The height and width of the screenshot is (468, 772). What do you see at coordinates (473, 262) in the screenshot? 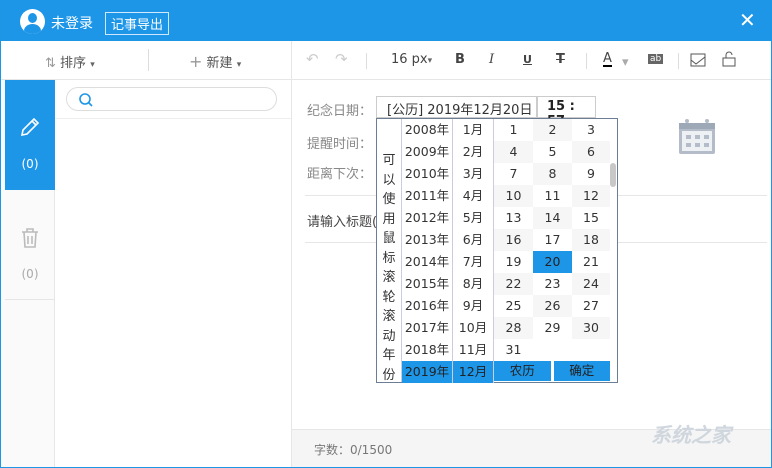
I see `month-option: 7月` at bounding box center [473, 262].